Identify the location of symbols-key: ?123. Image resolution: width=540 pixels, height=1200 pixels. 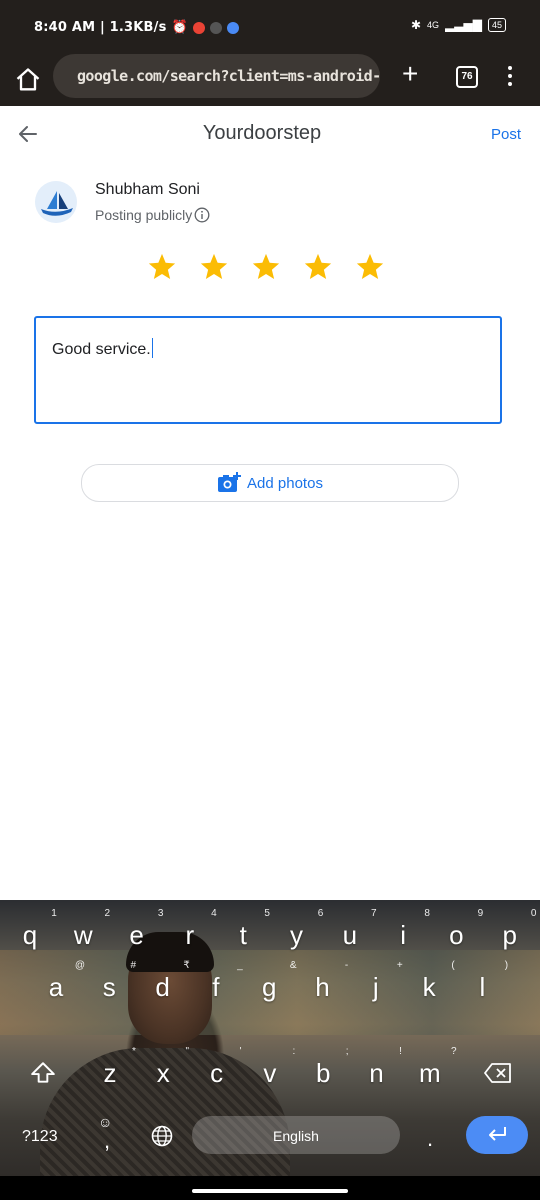
(40, 1137).